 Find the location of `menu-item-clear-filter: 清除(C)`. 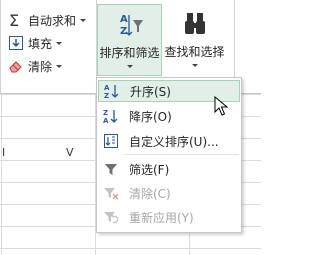

menu-item-clear-filter: 清除(C) is located at coordinates (169, 193).